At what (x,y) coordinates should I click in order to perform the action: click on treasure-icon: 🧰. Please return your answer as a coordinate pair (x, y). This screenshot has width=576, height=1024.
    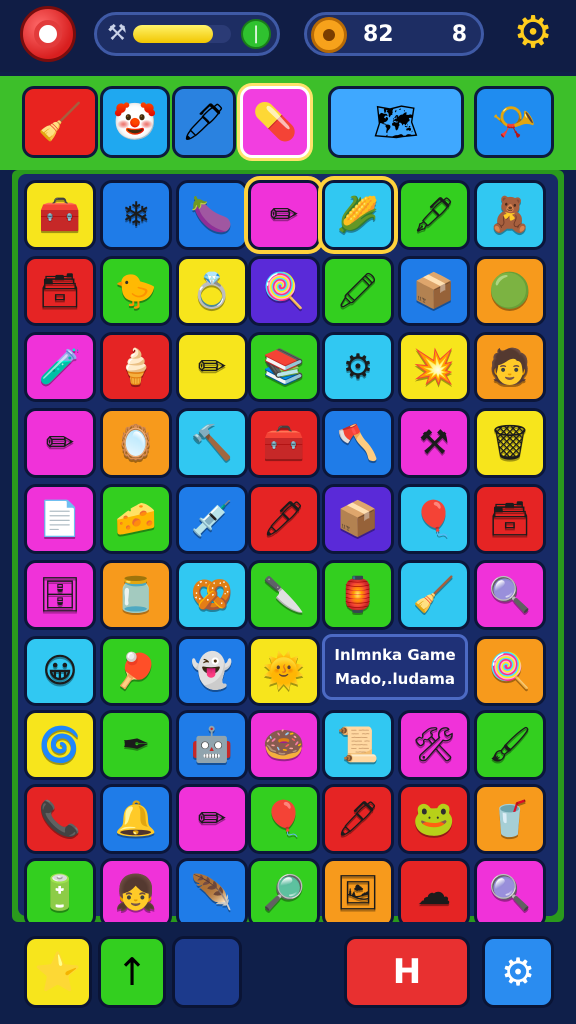
    Looking at the image, I should click on (284, 443).